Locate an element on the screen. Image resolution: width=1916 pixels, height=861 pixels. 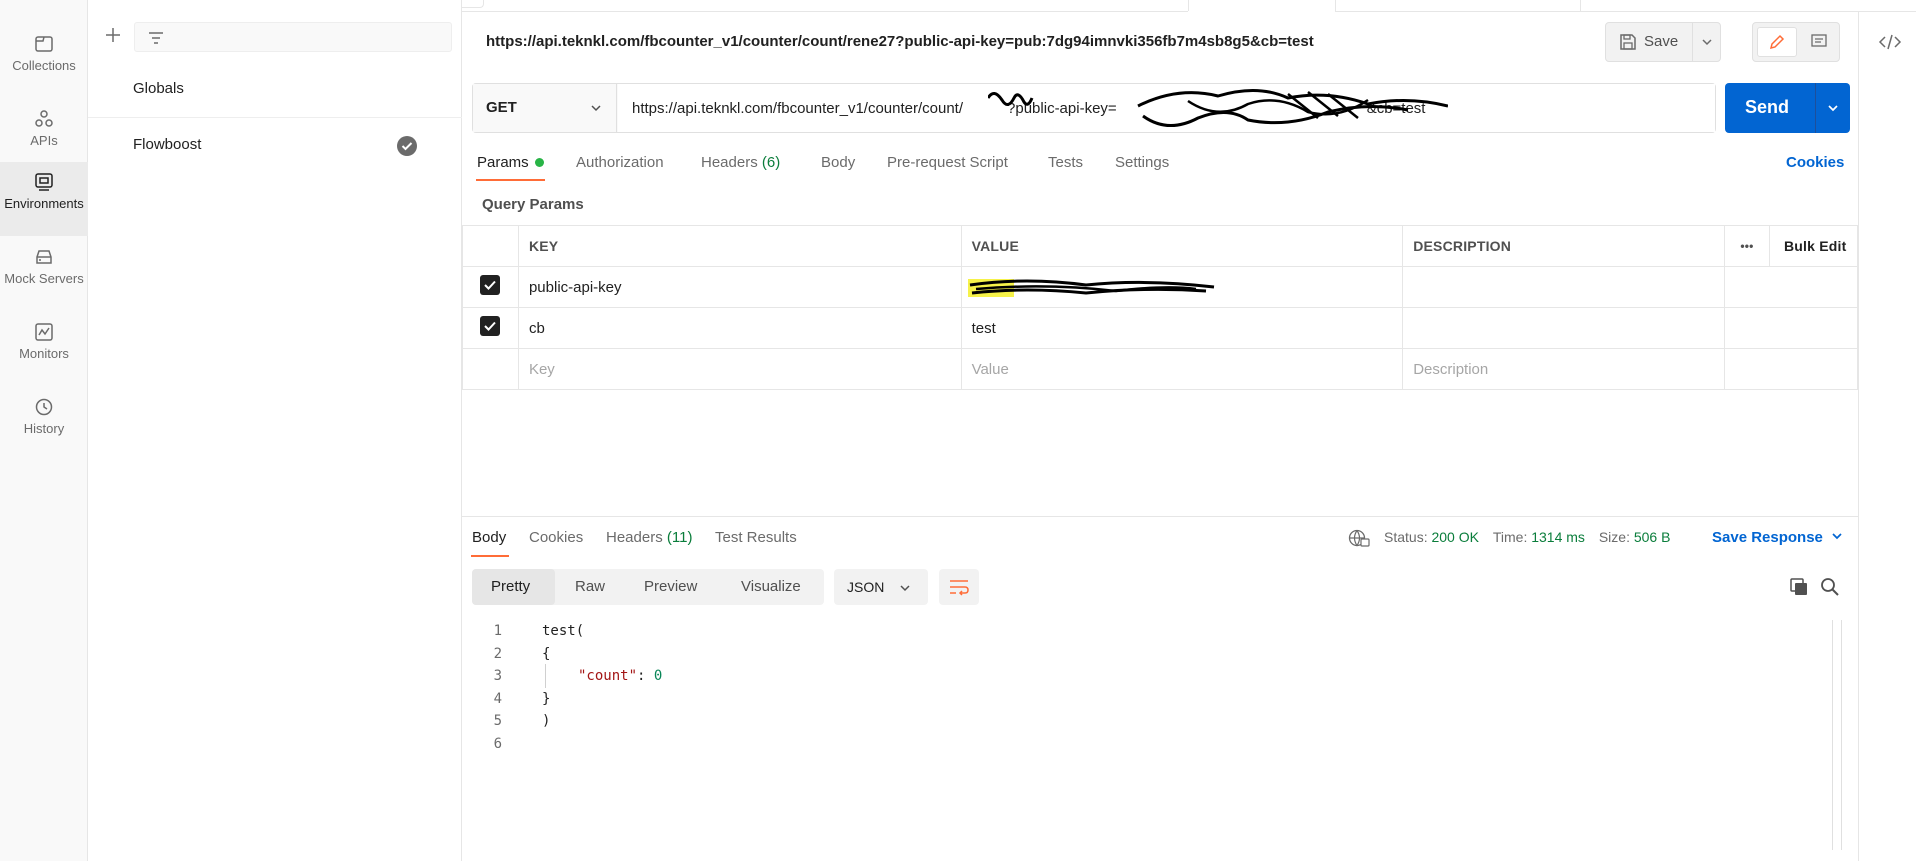
description-placeholder: Description is located at coordinates (1563, 369).